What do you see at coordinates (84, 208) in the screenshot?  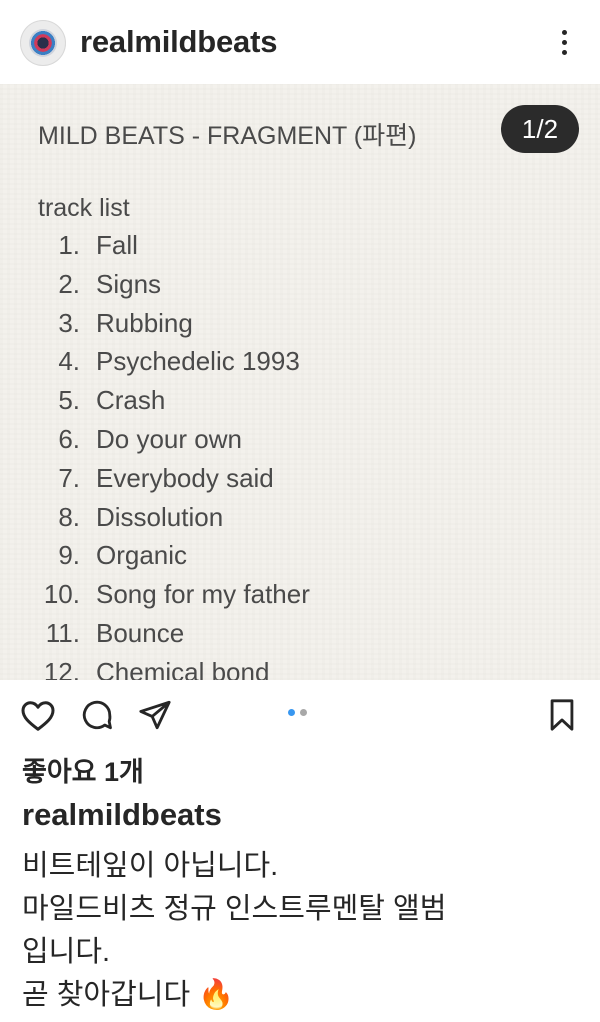 I see `tracklist-heading: track list` at bounding box center [84, 208].